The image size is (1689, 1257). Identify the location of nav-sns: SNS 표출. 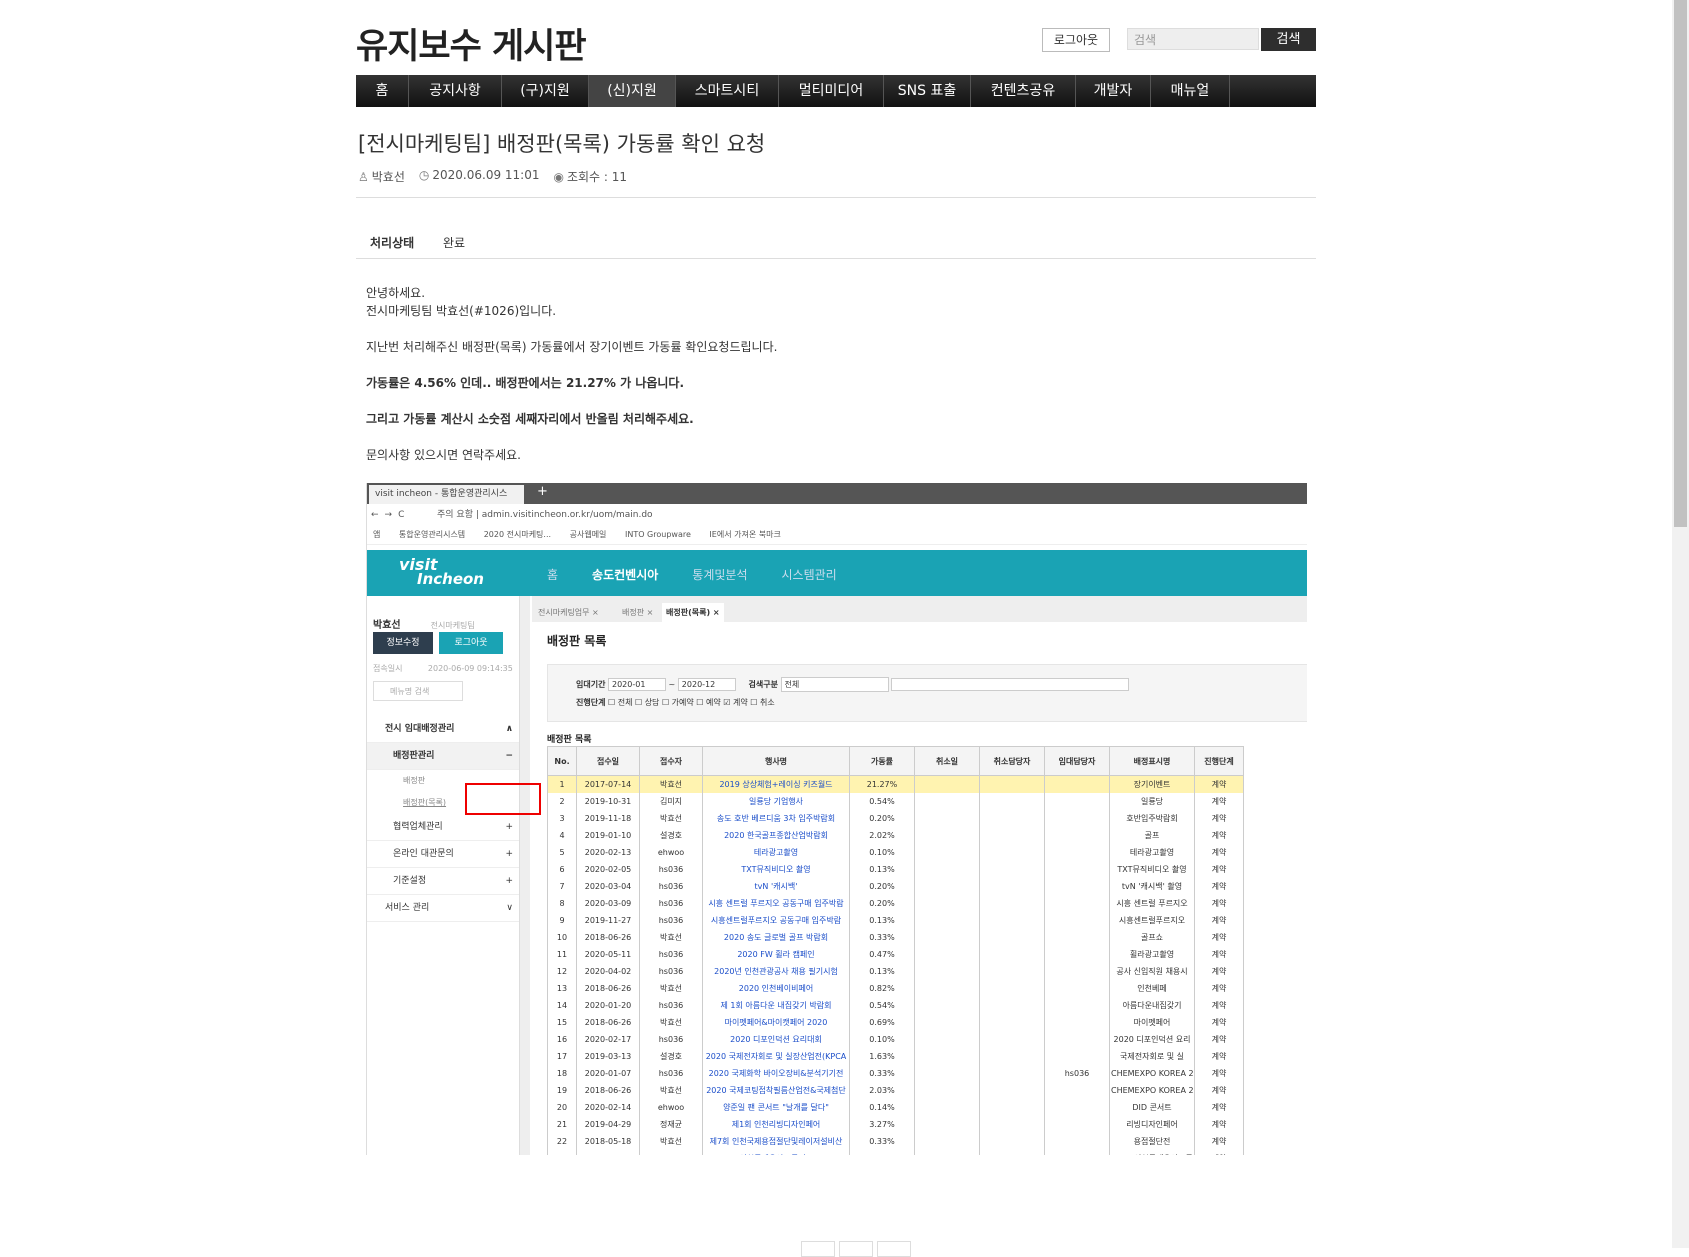
(927, 91).